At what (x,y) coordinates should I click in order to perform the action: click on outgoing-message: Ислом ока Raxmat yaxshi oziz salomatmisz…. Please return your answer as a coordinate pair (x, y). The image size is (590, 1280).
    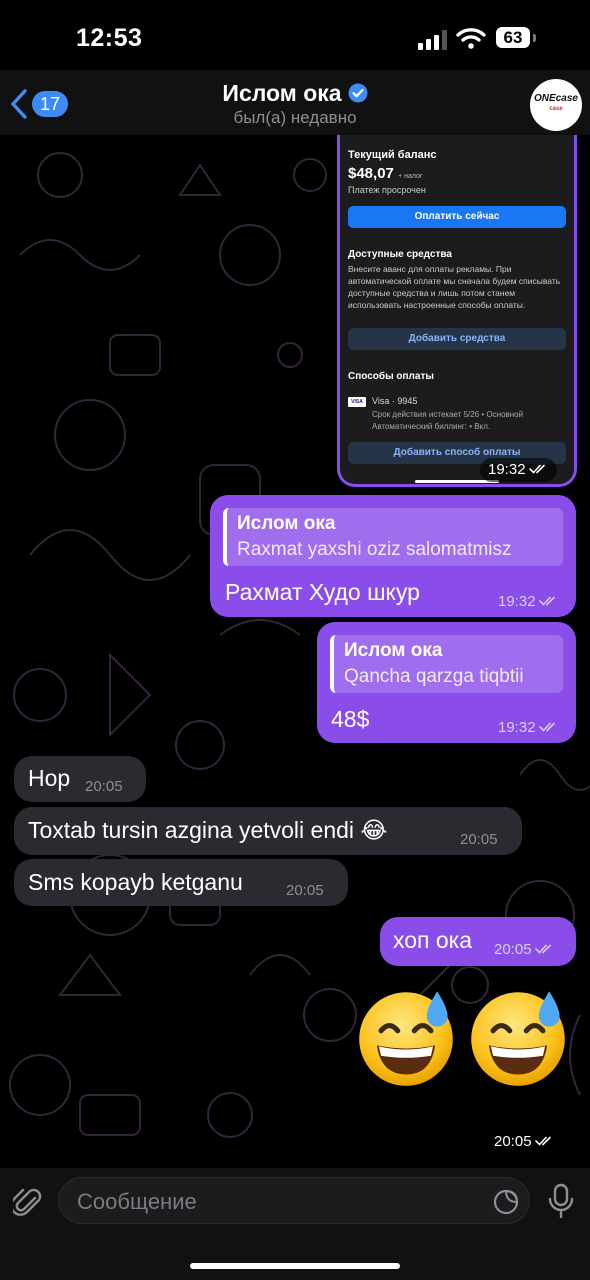
    Looking at the image, I should click on (393, 556).